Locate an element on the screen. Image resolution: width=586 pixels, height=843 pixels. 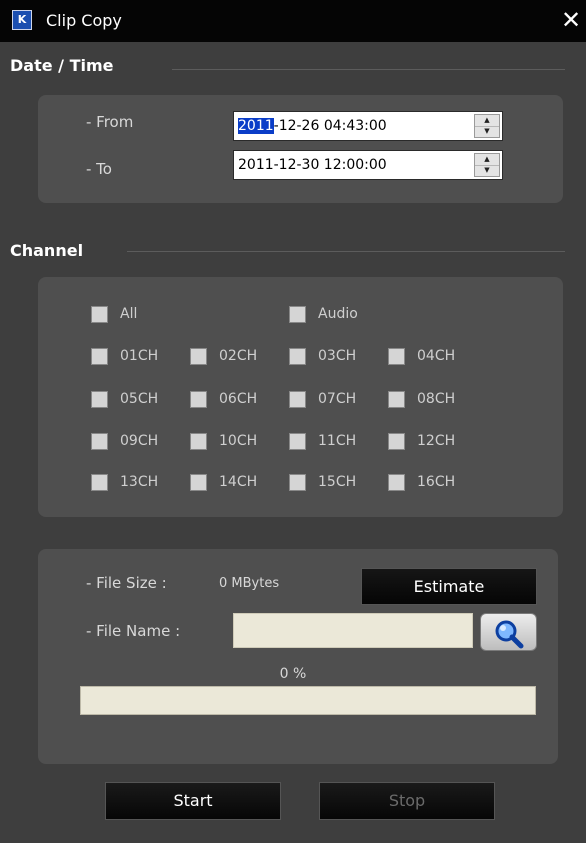
checkbox-label: 05CH is located at coordinates (139, 399).